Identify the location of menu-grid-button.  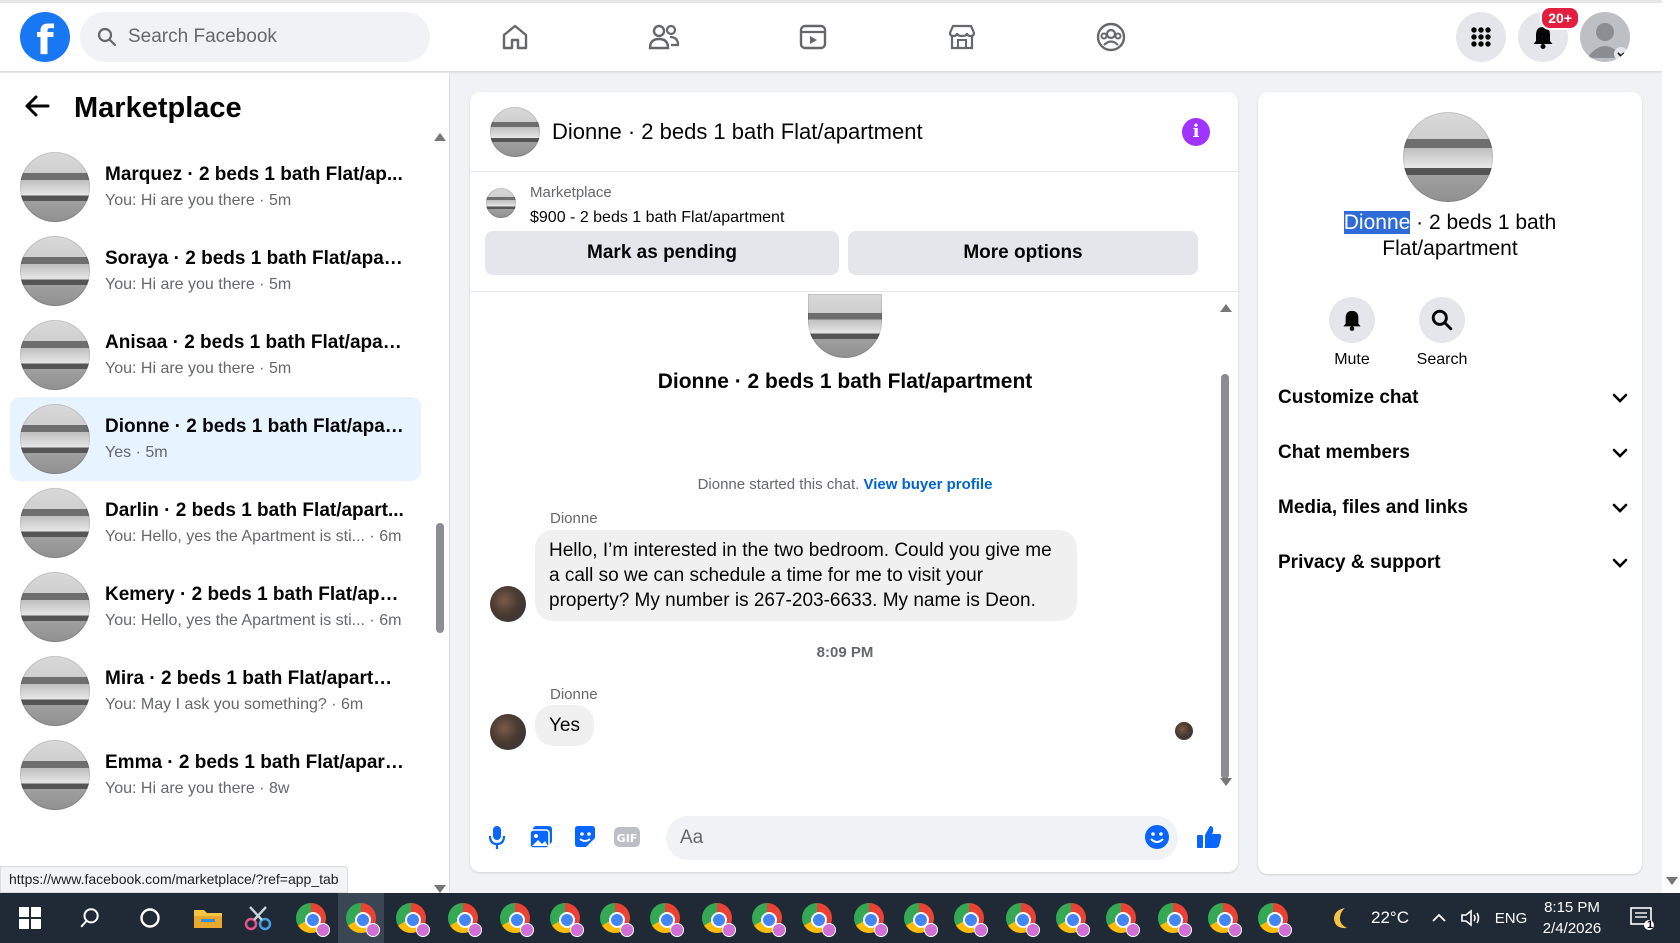
(1481, 37).